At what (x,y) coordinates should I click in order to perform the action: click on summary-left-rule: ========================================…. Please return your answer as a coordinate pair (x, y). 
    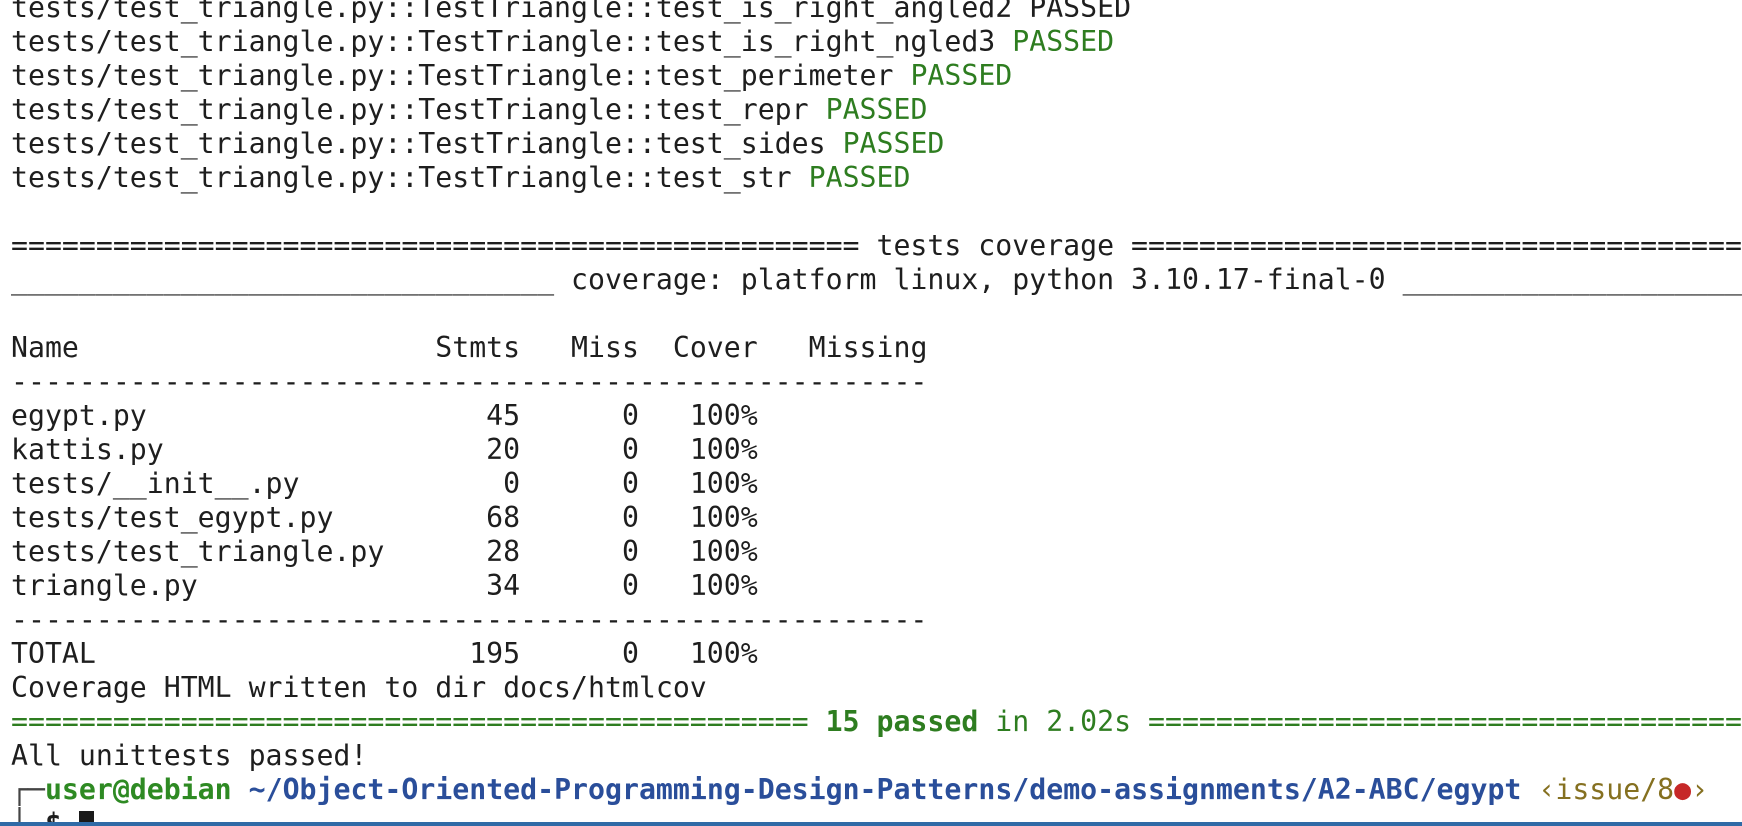
    Looking at the image, I should click on (418, 721).